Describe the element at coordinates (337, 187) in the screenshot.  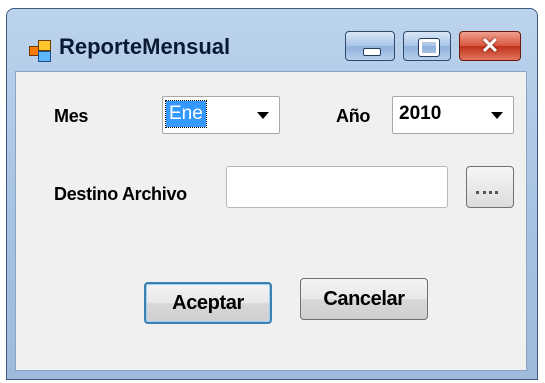
I see `destino-archivo-input` at that location.